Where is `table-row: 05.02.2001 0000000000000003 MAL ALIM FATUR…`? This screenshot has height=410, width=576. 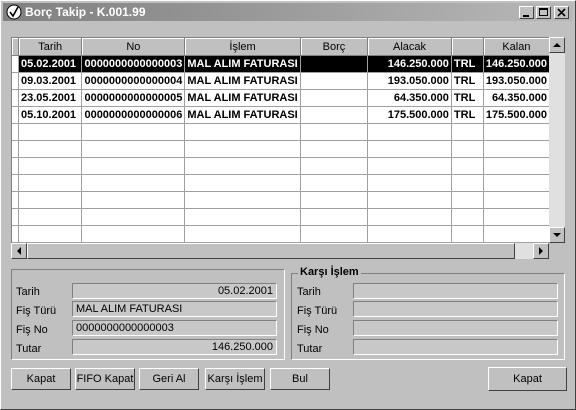
table-row: 05.02.2001 0000000000000003 MAL ALIM FATUR… is located at coordinates (281, 64).